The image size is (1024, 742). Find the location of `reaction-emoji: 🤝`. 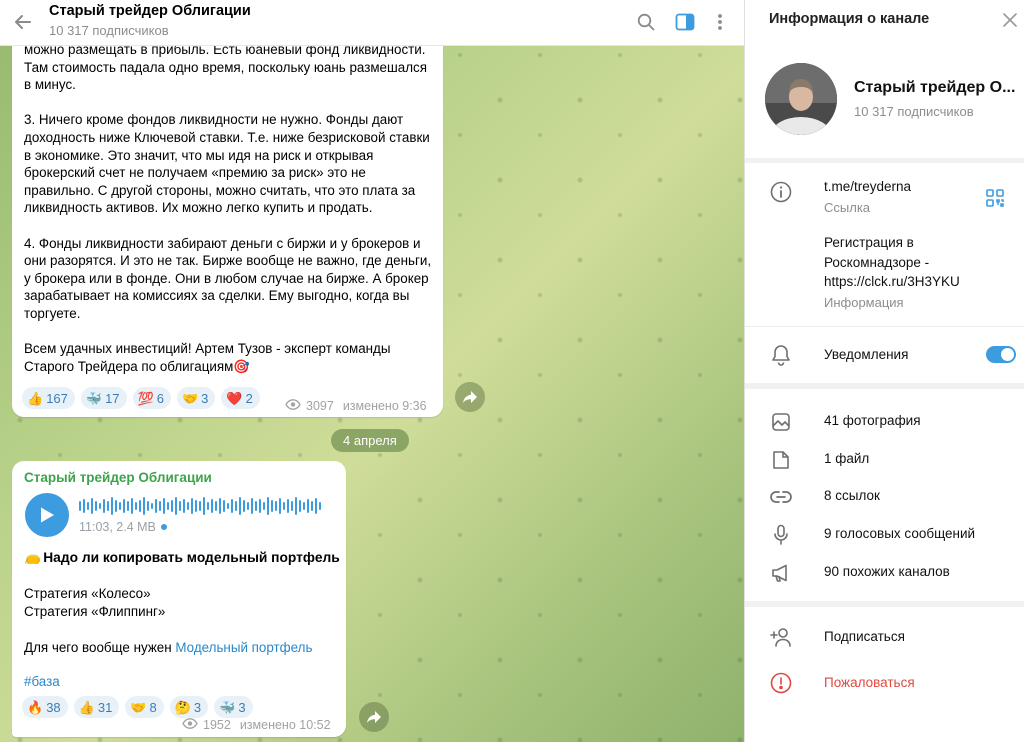

reaction-emoji: 🤝 is located at coordinates (138, 707).